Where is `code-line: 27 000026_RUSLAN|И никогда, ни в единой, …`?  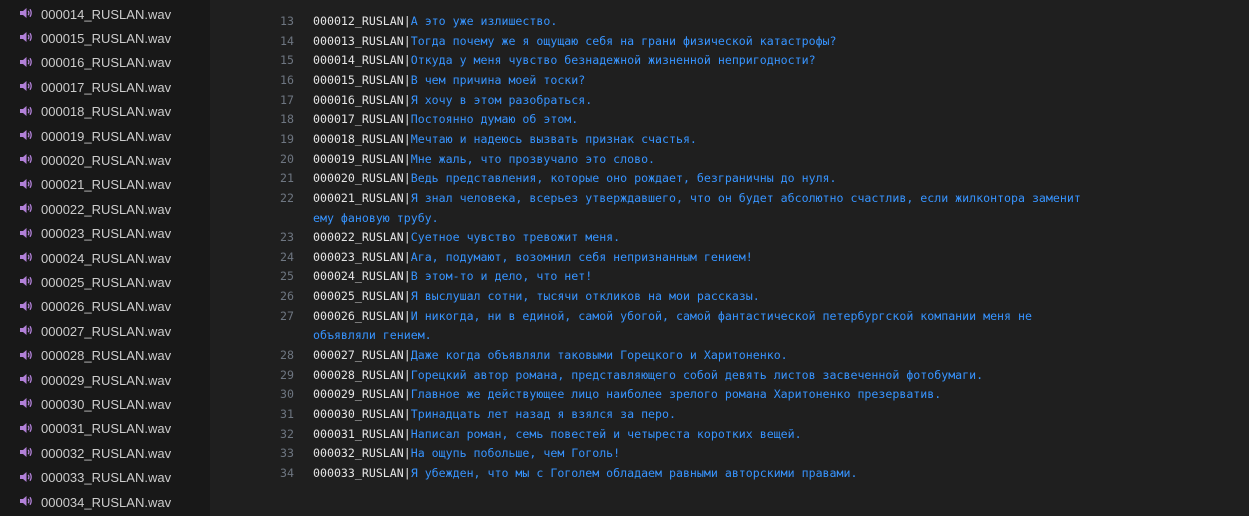
code-line: 27 000026_RUSLAN|И никогда, ни в единой, … is located at coordinates (729, 316).